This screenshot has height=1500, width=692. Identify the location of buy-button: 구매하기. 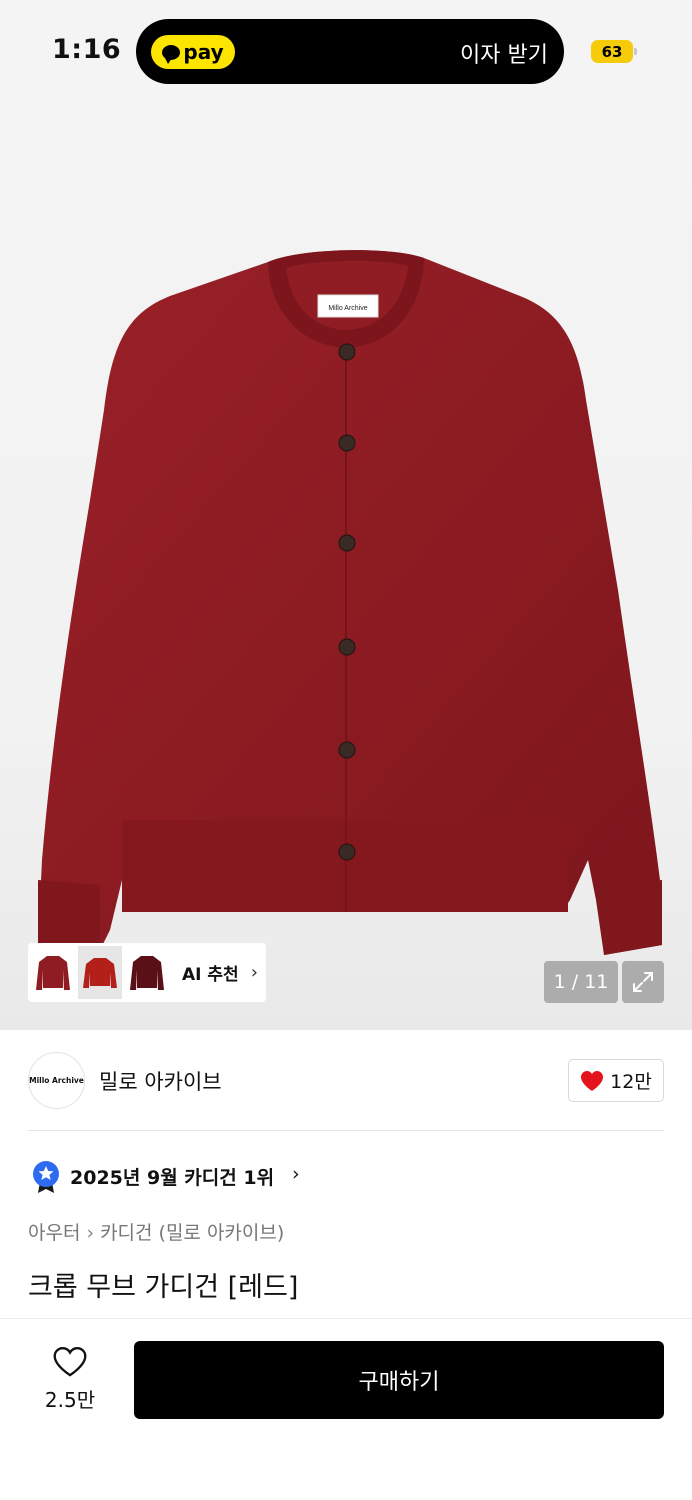
(399, 1380).